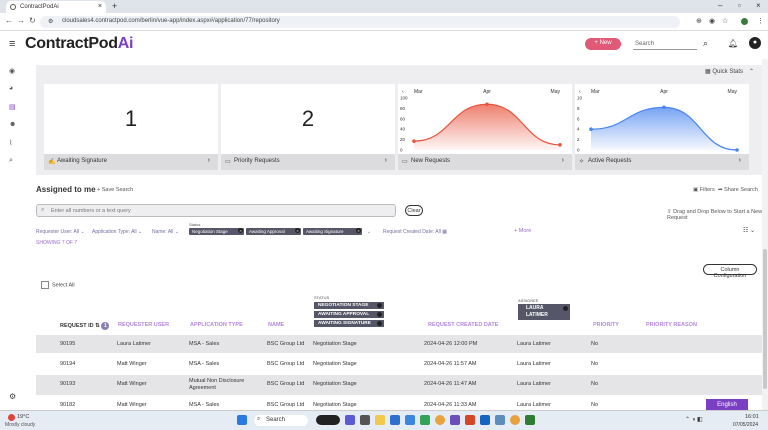  I want to click on chevron-up-icon: ⌃, so click(752, 72).